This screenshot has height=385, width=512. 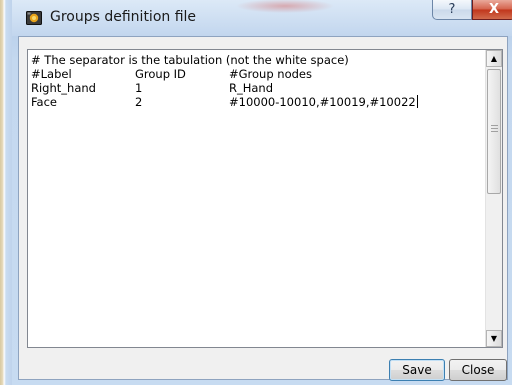 I want to click on group-nodes-text: R_Hand, so click(x=251, y=88).